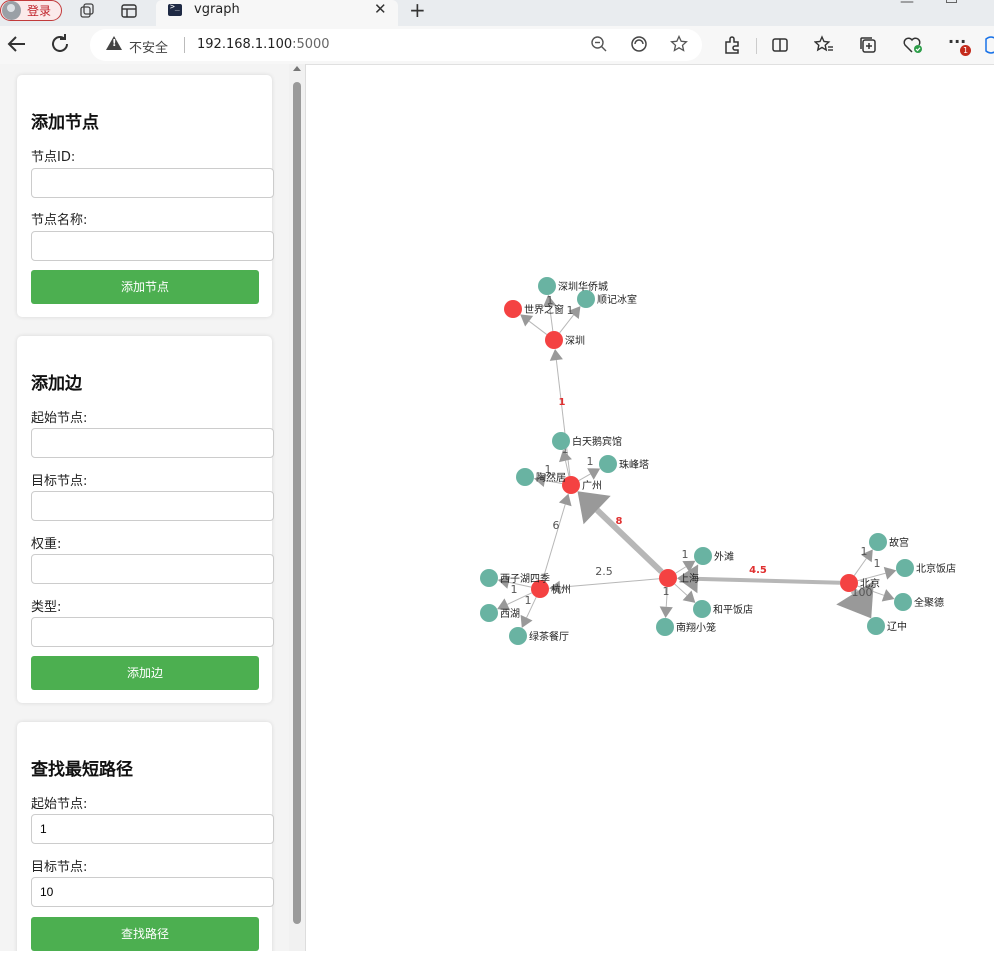 Image resolution: width=994 pixels, height=955 pixels. I want to click on edge-shanghai-waitan, so click(681, 570).